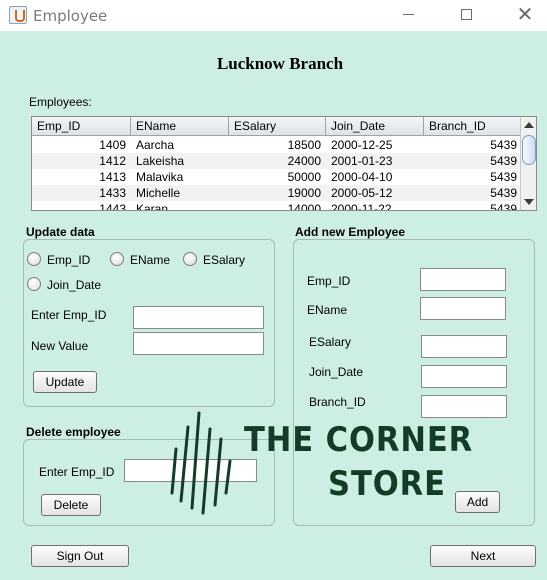 The width and height of the screenshot is (547, 580). What do you see at coordinates (112, 177) in the screenshot?
I see `cell-emp-id: 1413` at bounding box center [112, 177].